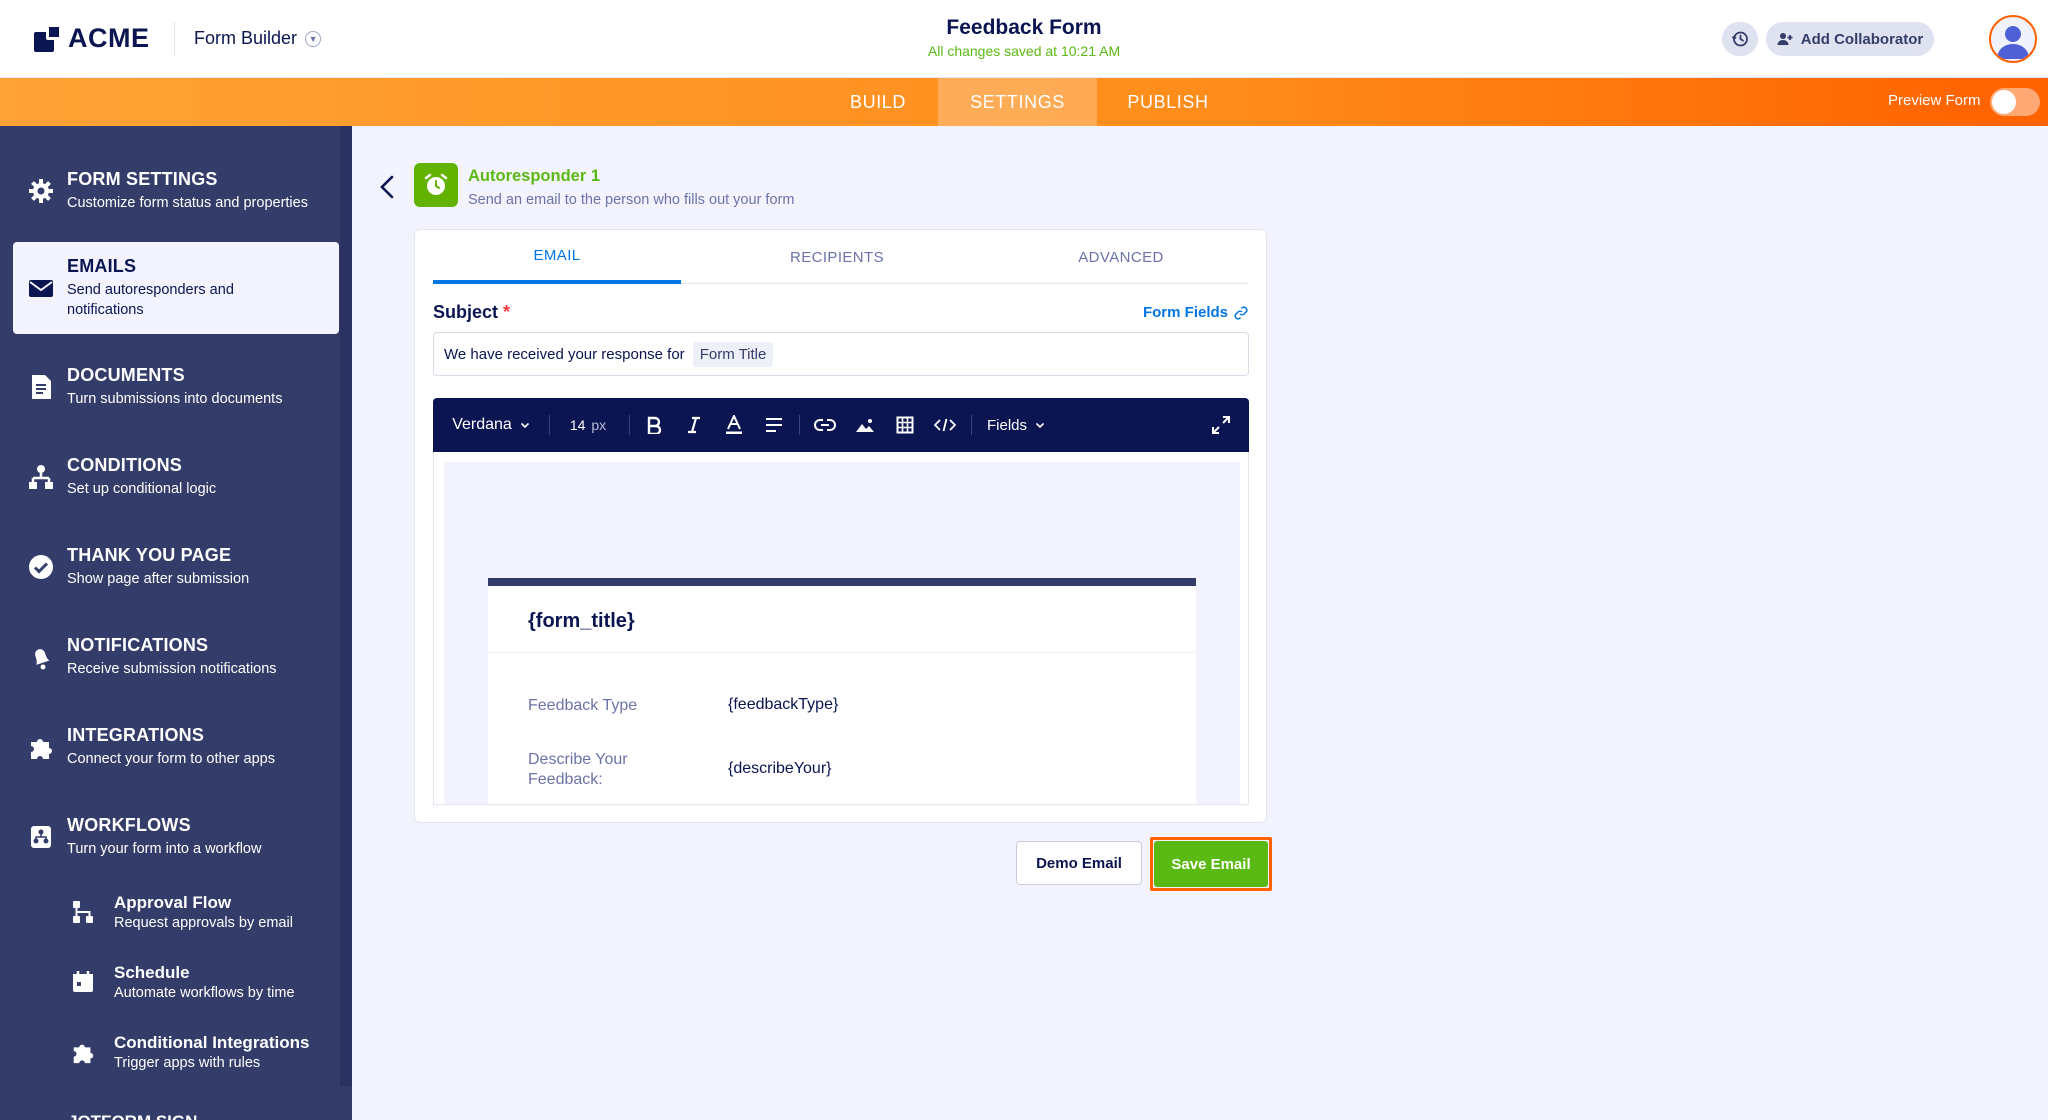  I want to click on sidebar-item-desc: Turn your form into a workflow, so click(164, 849).